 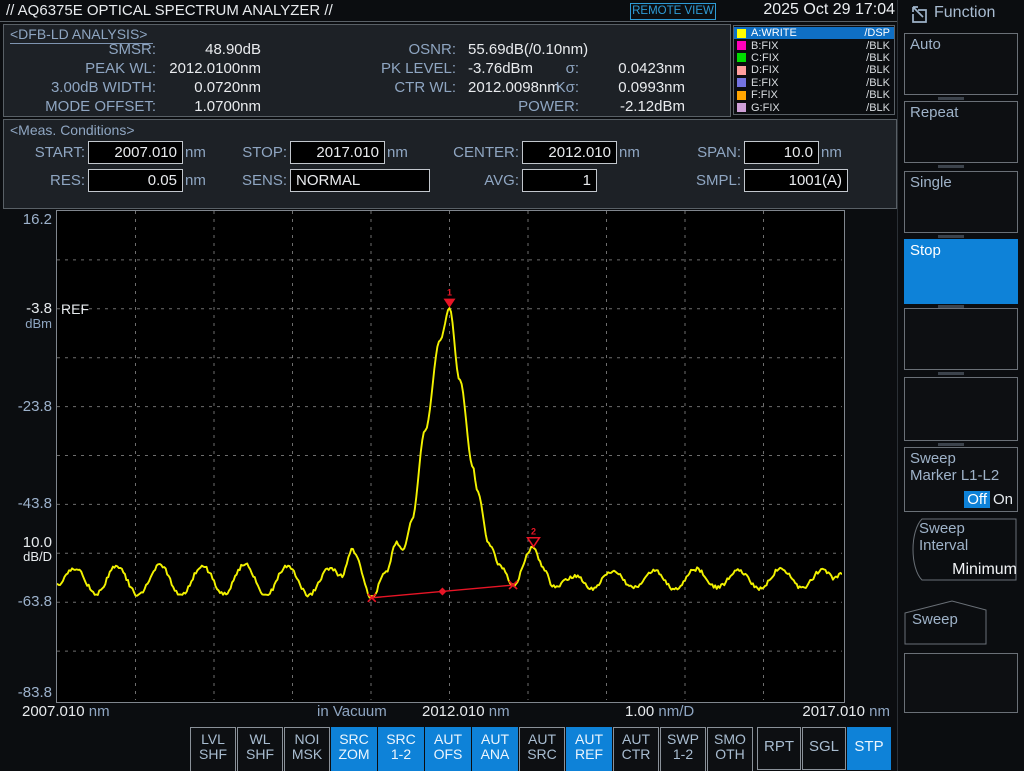 I want to click on svg-text: 1, so click(x=449, y=293).